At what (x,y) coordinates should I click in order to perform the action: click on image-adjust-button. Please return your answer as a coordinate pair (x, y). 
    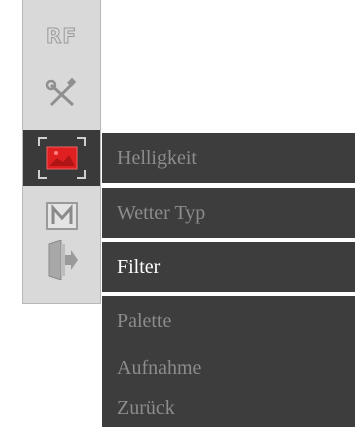
    Looking at the image, I should click on (61, 158).